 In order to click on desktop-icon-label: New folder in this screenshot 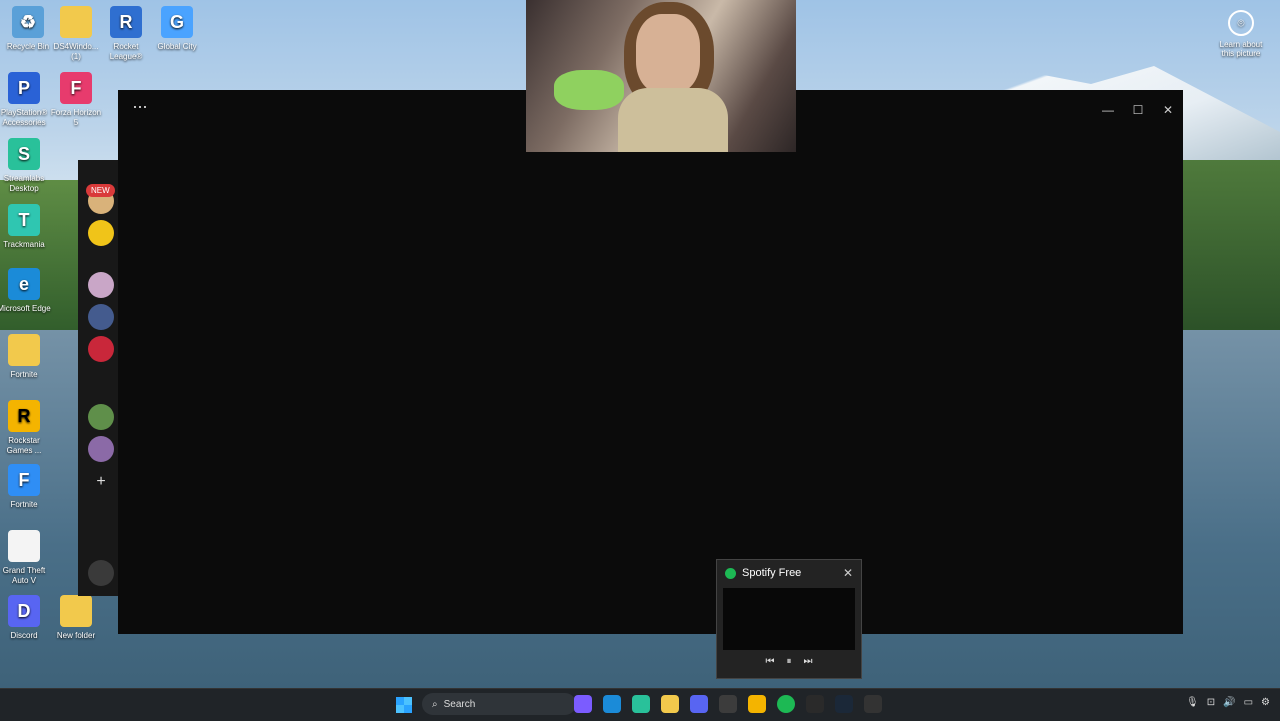, I will do `click(76, 635)`.